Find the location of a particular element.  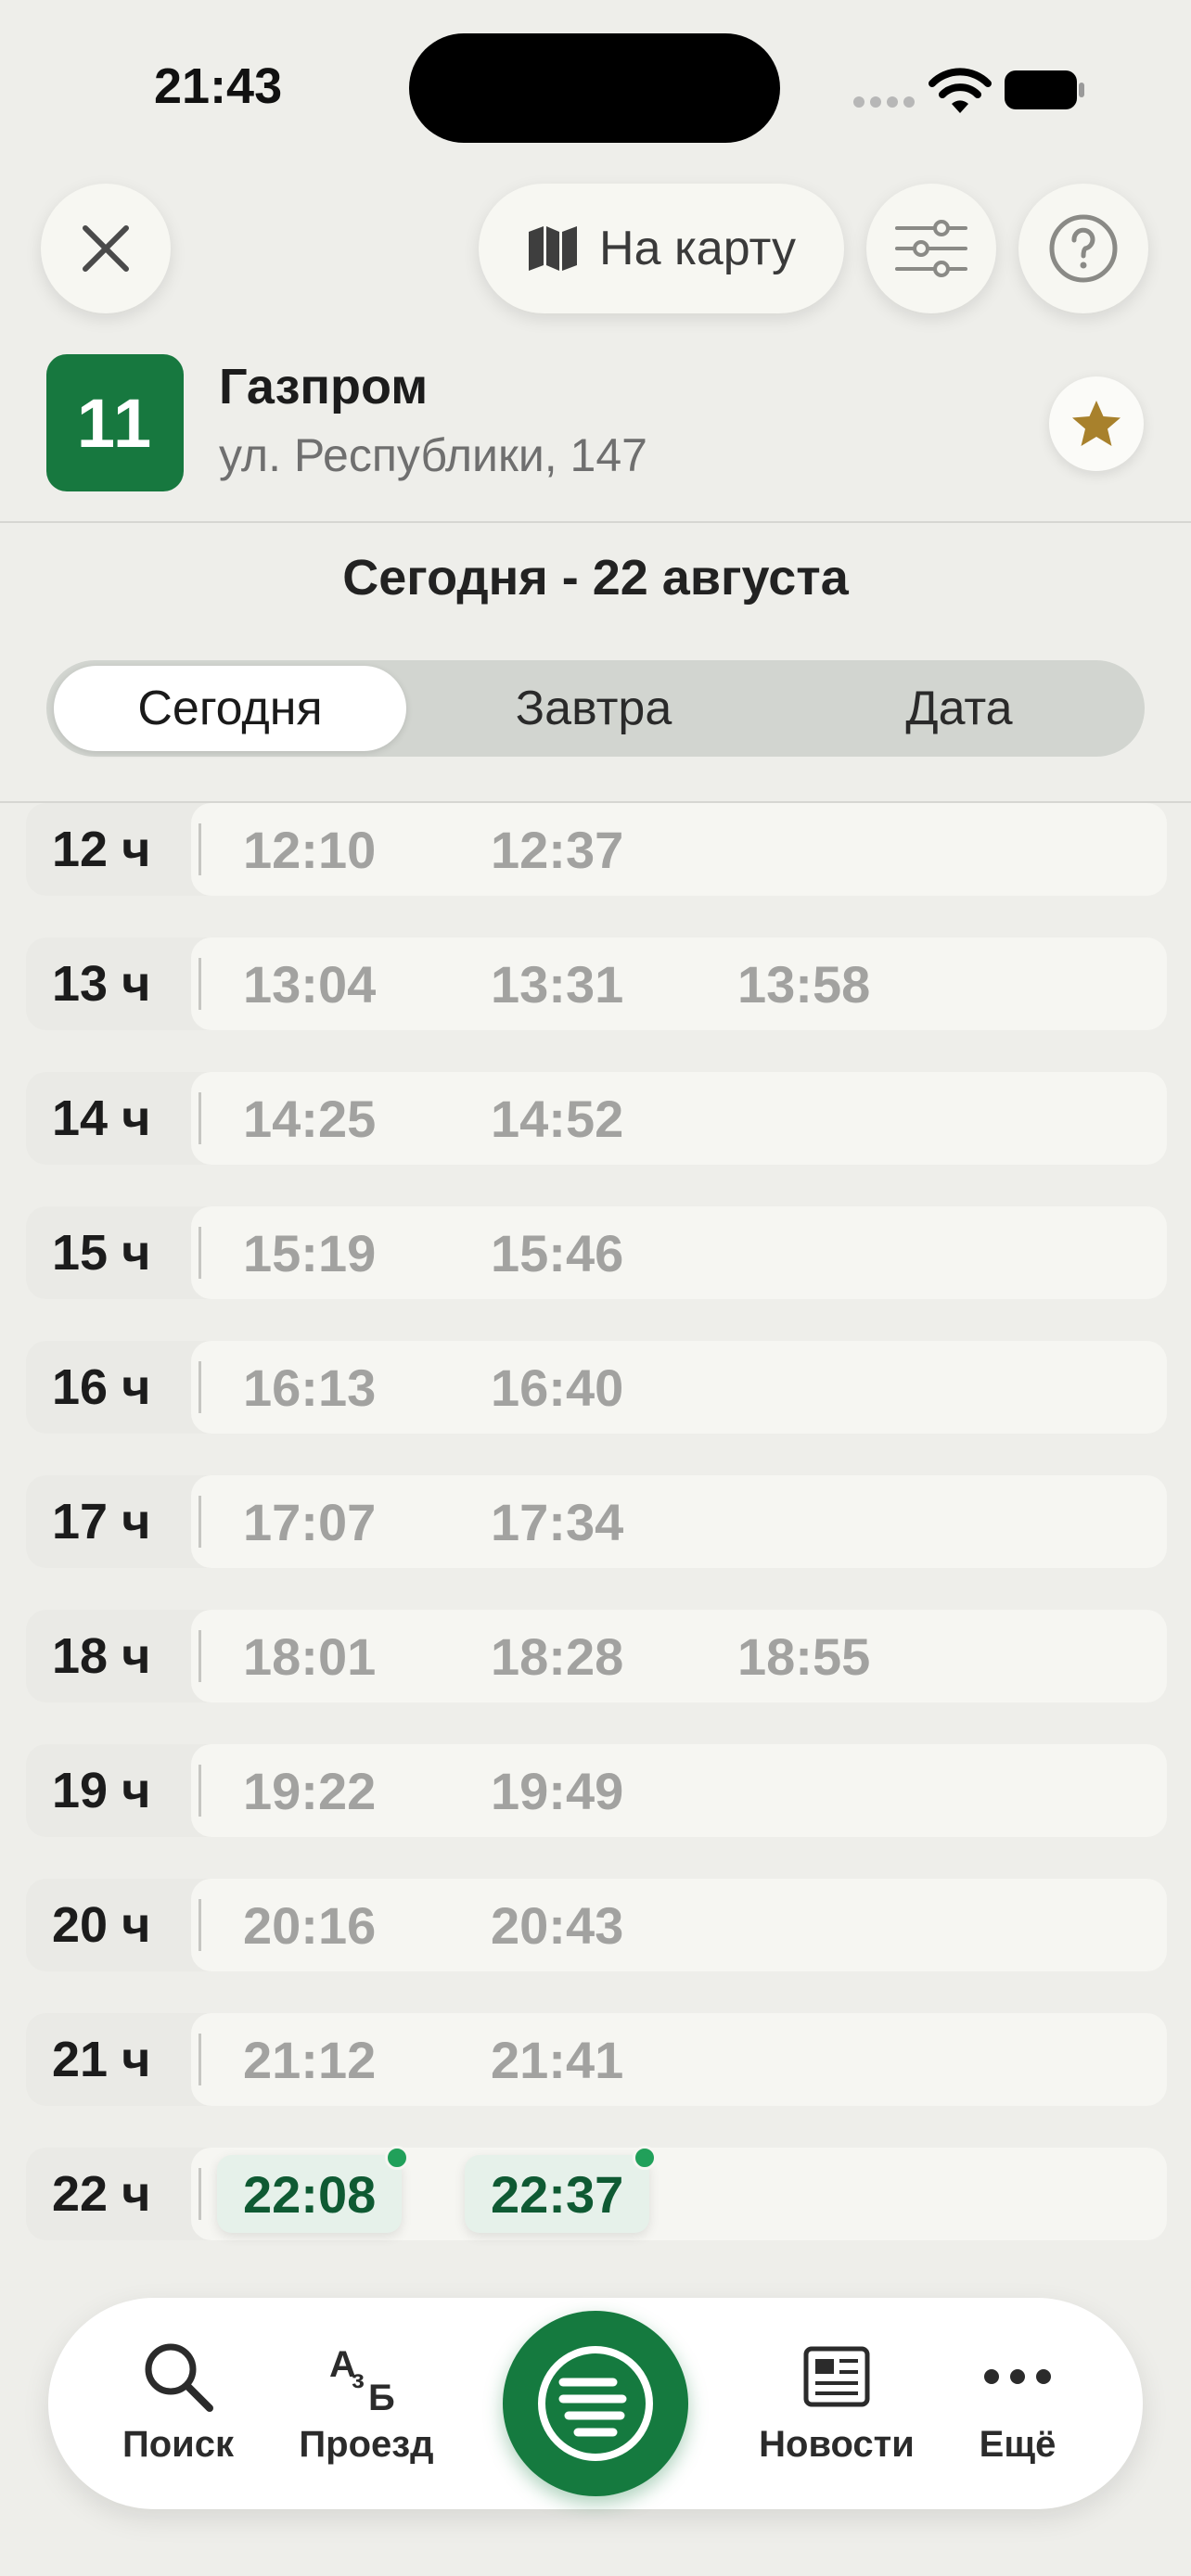

departure-time: 18:55 is located at coordinates (803, 1656).